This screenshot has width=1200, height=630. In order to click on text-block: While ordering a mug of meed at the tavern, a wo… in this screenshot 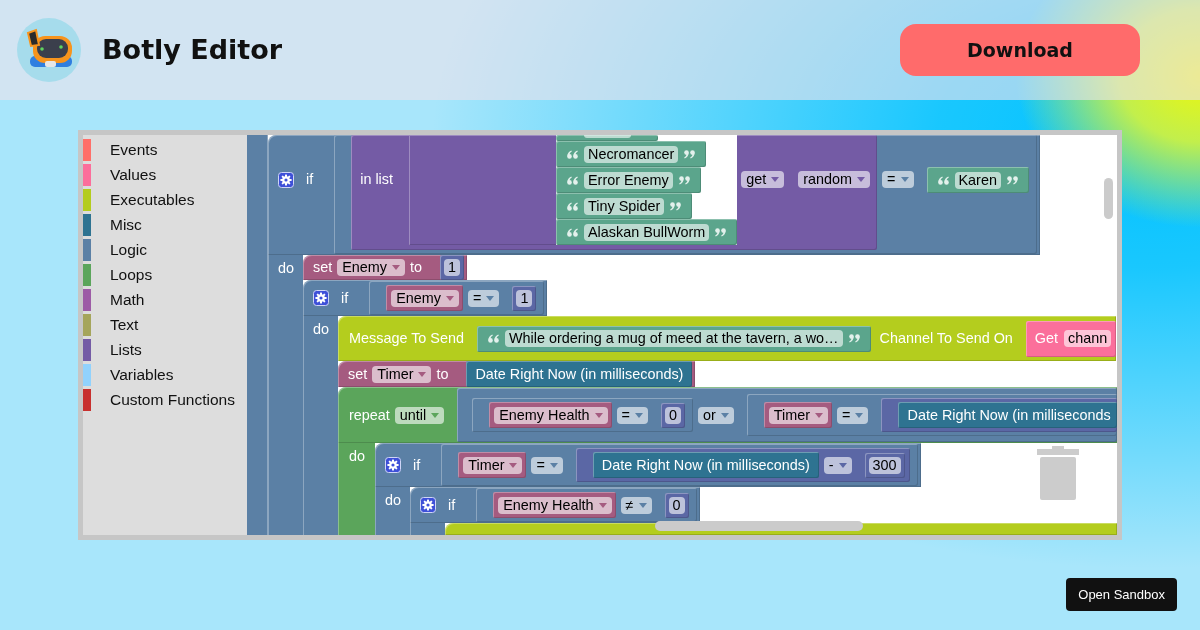, I will do `click(673, 338)`.